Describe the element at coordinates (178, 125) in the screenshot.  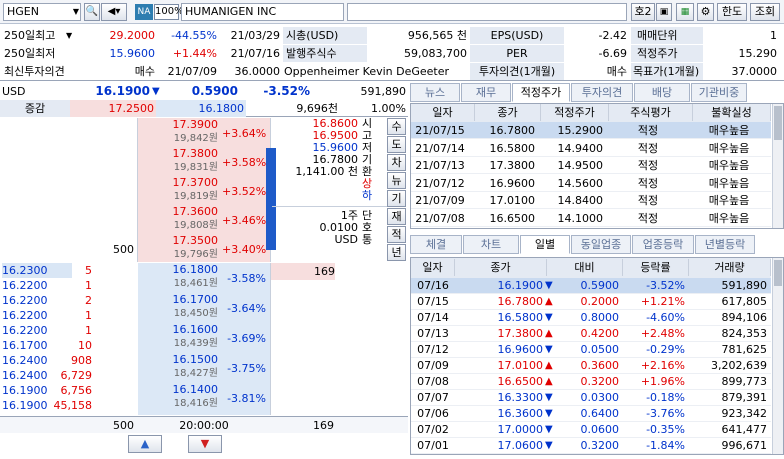
I see `ask-price: 17.3900` at that location.